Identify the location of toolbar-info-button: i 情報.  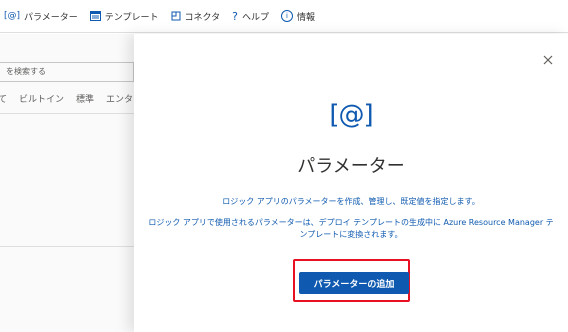
(298, 16).